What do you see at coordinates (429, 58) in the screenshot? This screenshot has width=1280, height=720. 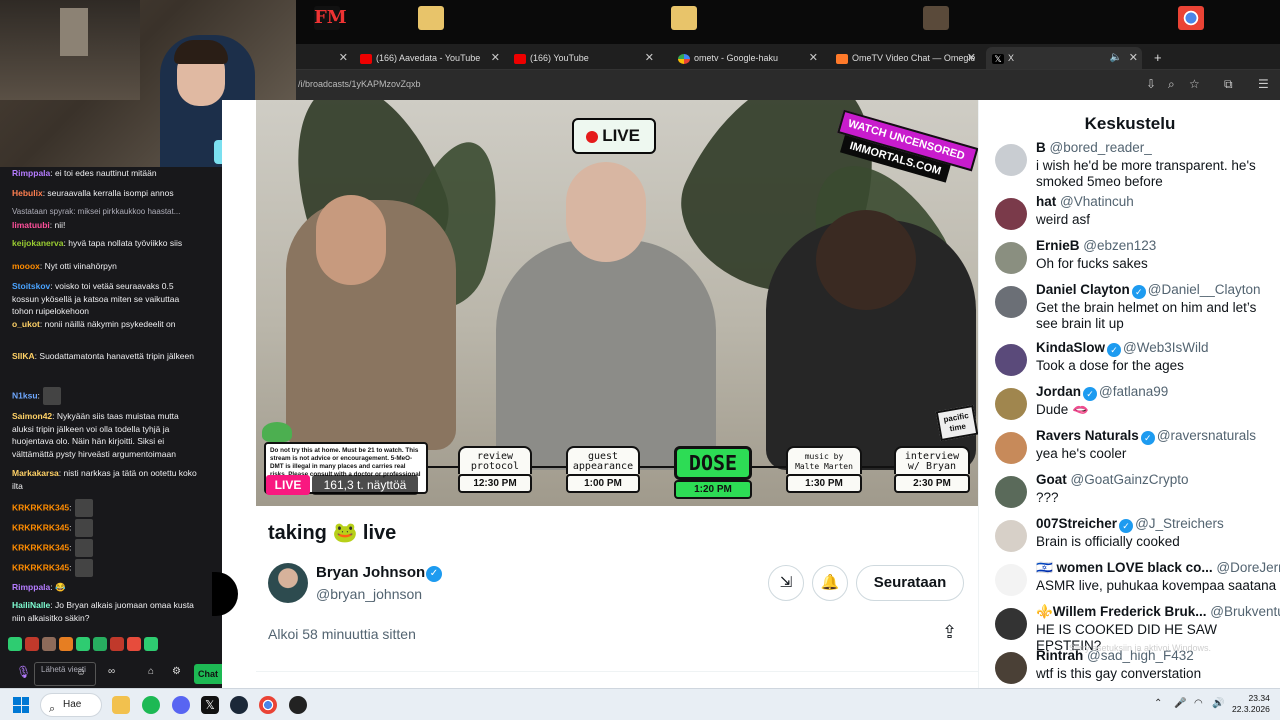 I see `tab-aavedata: (166) Aavedata - YouTube ✕` at bounding box center [429, 58].